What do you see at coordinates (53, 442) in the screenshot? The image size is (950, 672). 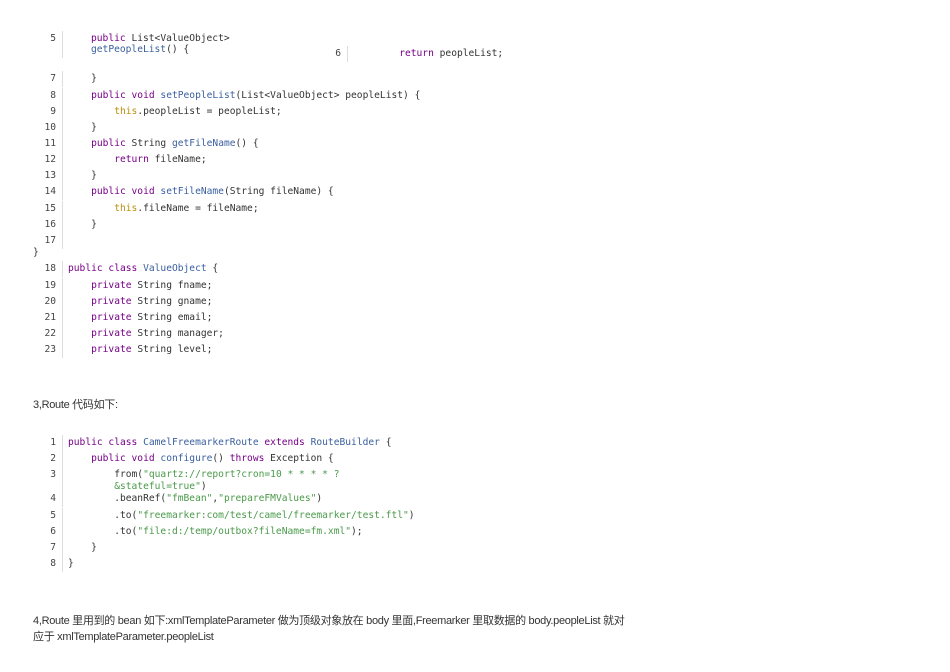 I see `line-number: 1` at bounding box center [53, 442].